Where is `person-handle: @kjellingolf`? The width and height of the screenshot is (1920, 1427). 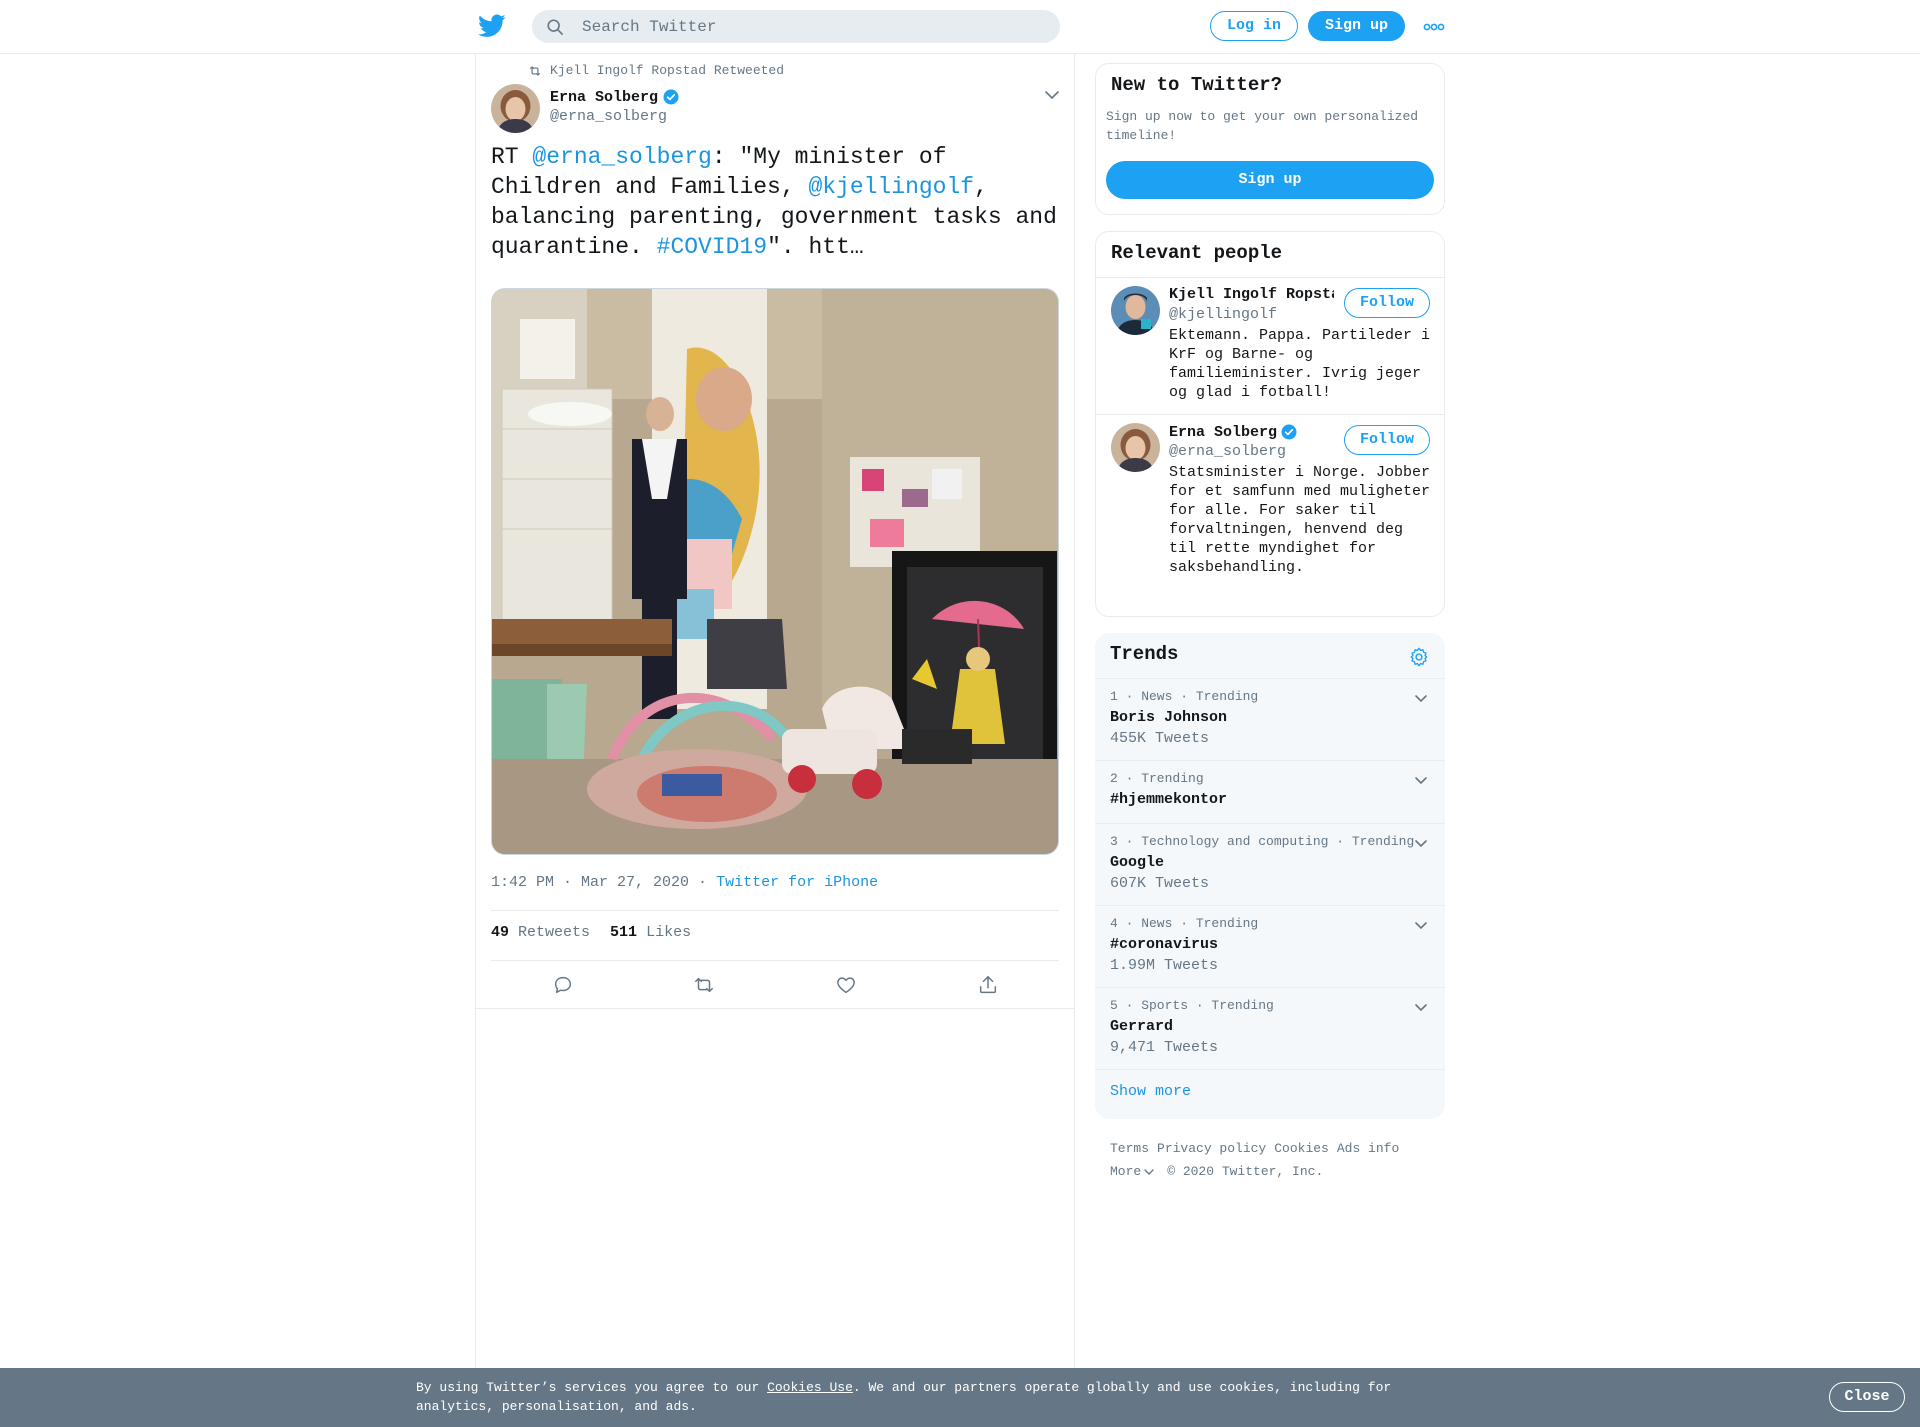
person-handle: @kjellingolf is located at coordinates (1223, 314).